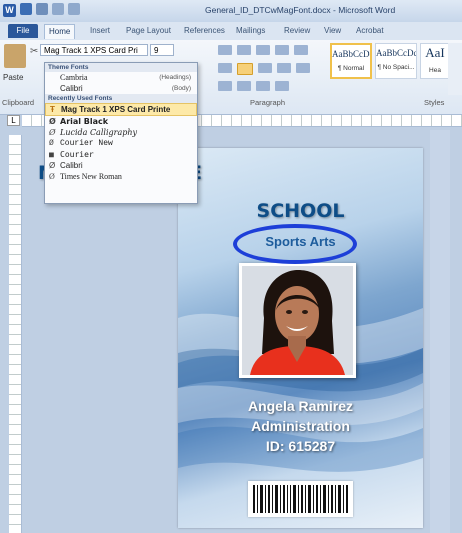  What do you see at coordinates (435, 52) in the screenshot?
I see `style-sample: AaI` at bounding box center [435, 52].